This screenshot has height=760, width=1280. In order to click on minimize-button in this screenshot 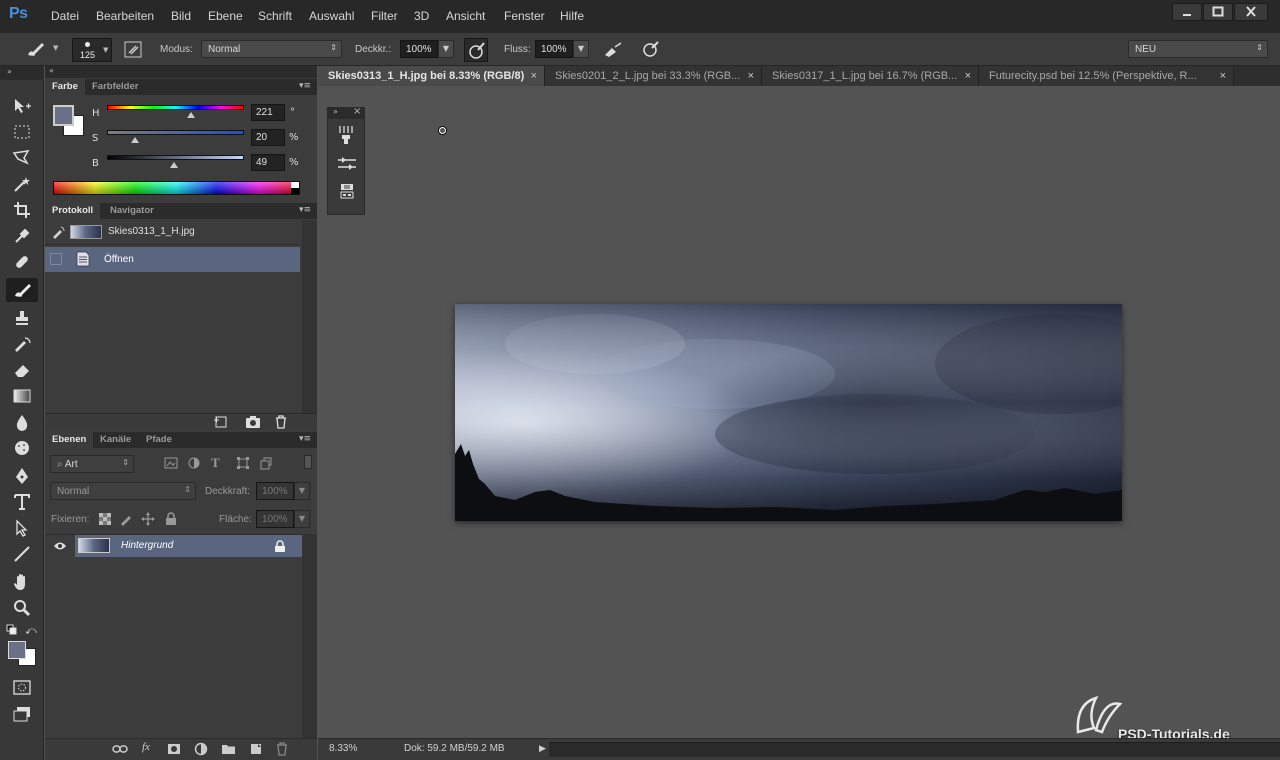, I will do `click(1187, 12)`.